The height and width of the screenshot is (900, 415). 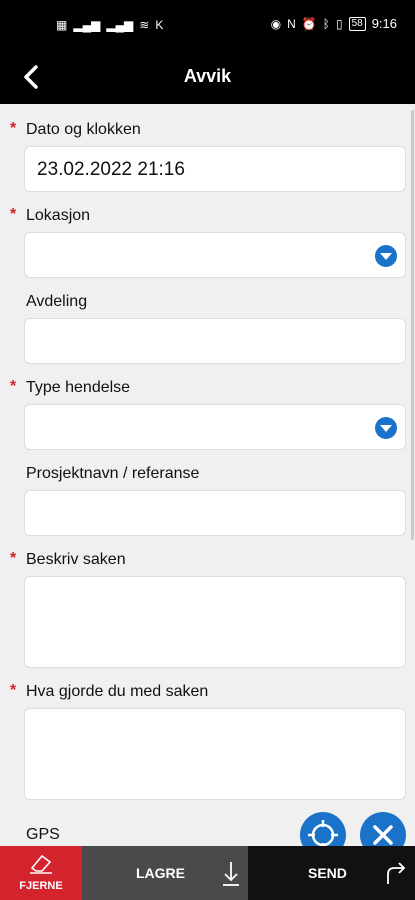 What do you see at coordinates (412, 325) in the screenshot?
I see `scrollbar` at bounding box center [412, 325].